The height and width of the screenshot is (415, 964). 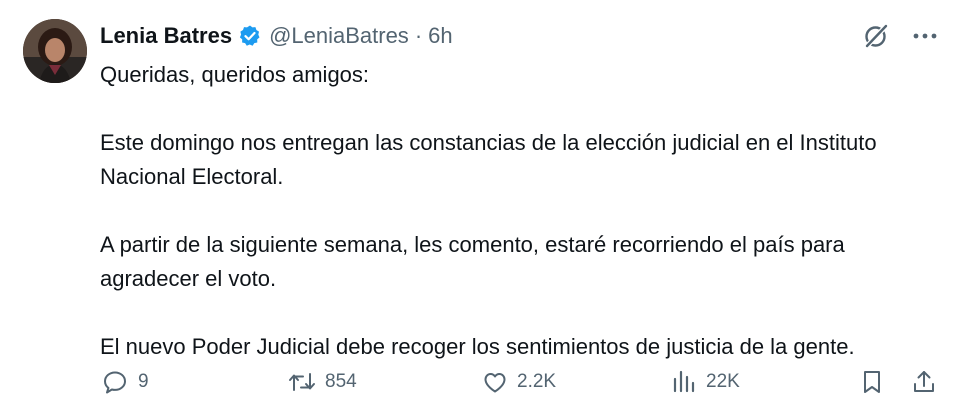 I want to click on bookmark-icon, so click(x=872, y=382).